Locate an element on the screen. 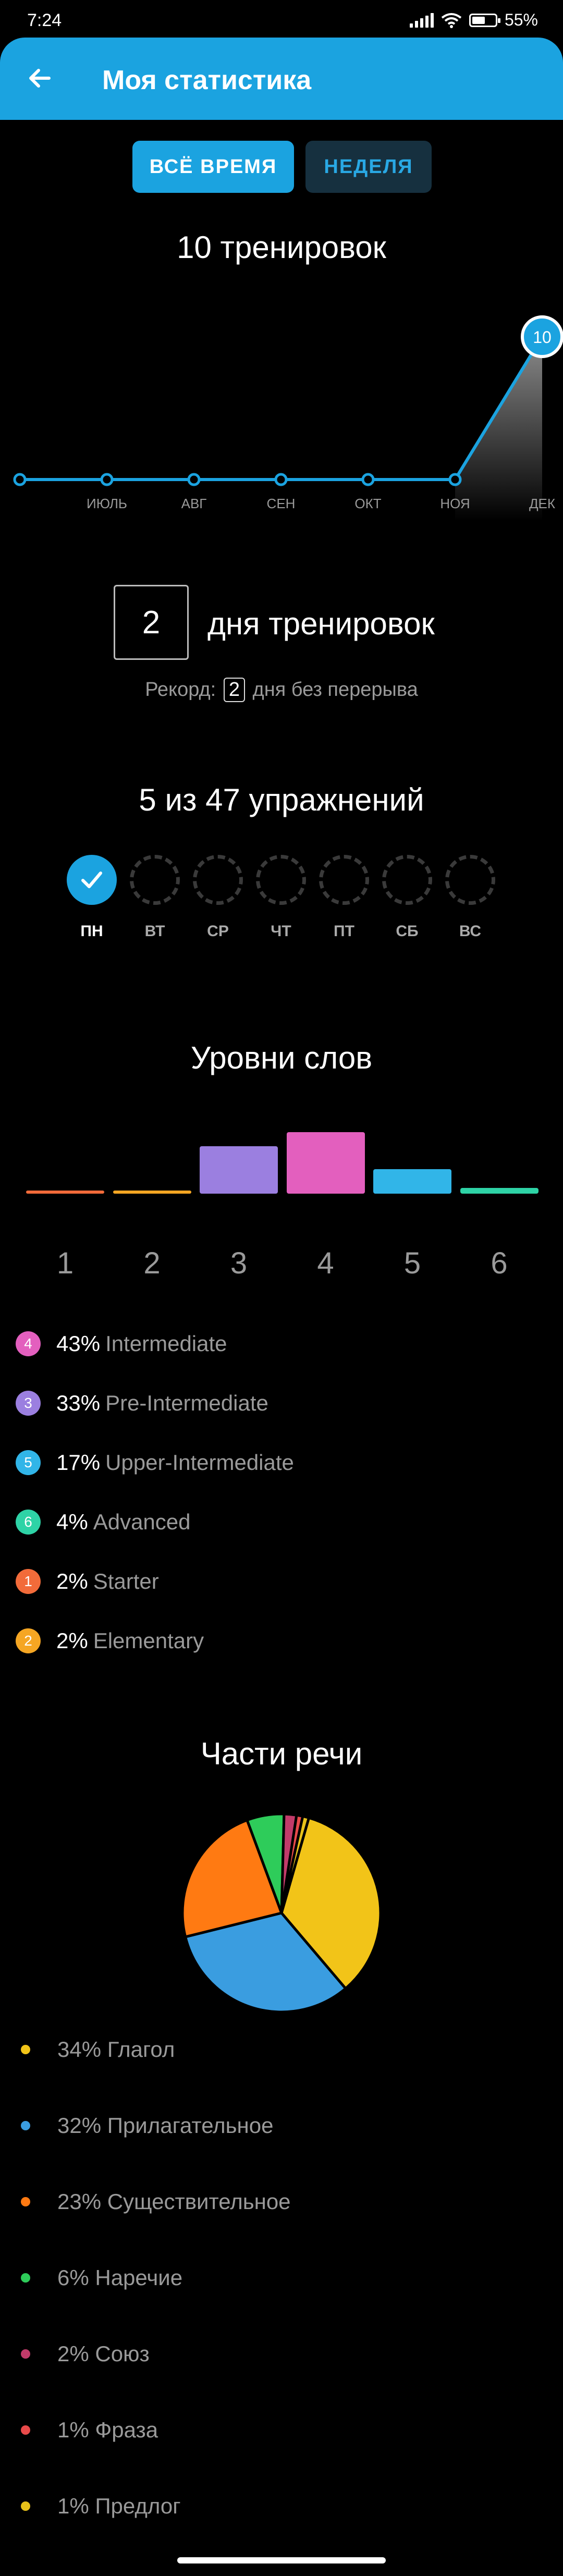 This screenshot has width=563, height=2576. chart-x-tick: ОКТ is located at coordinates (367, 503).